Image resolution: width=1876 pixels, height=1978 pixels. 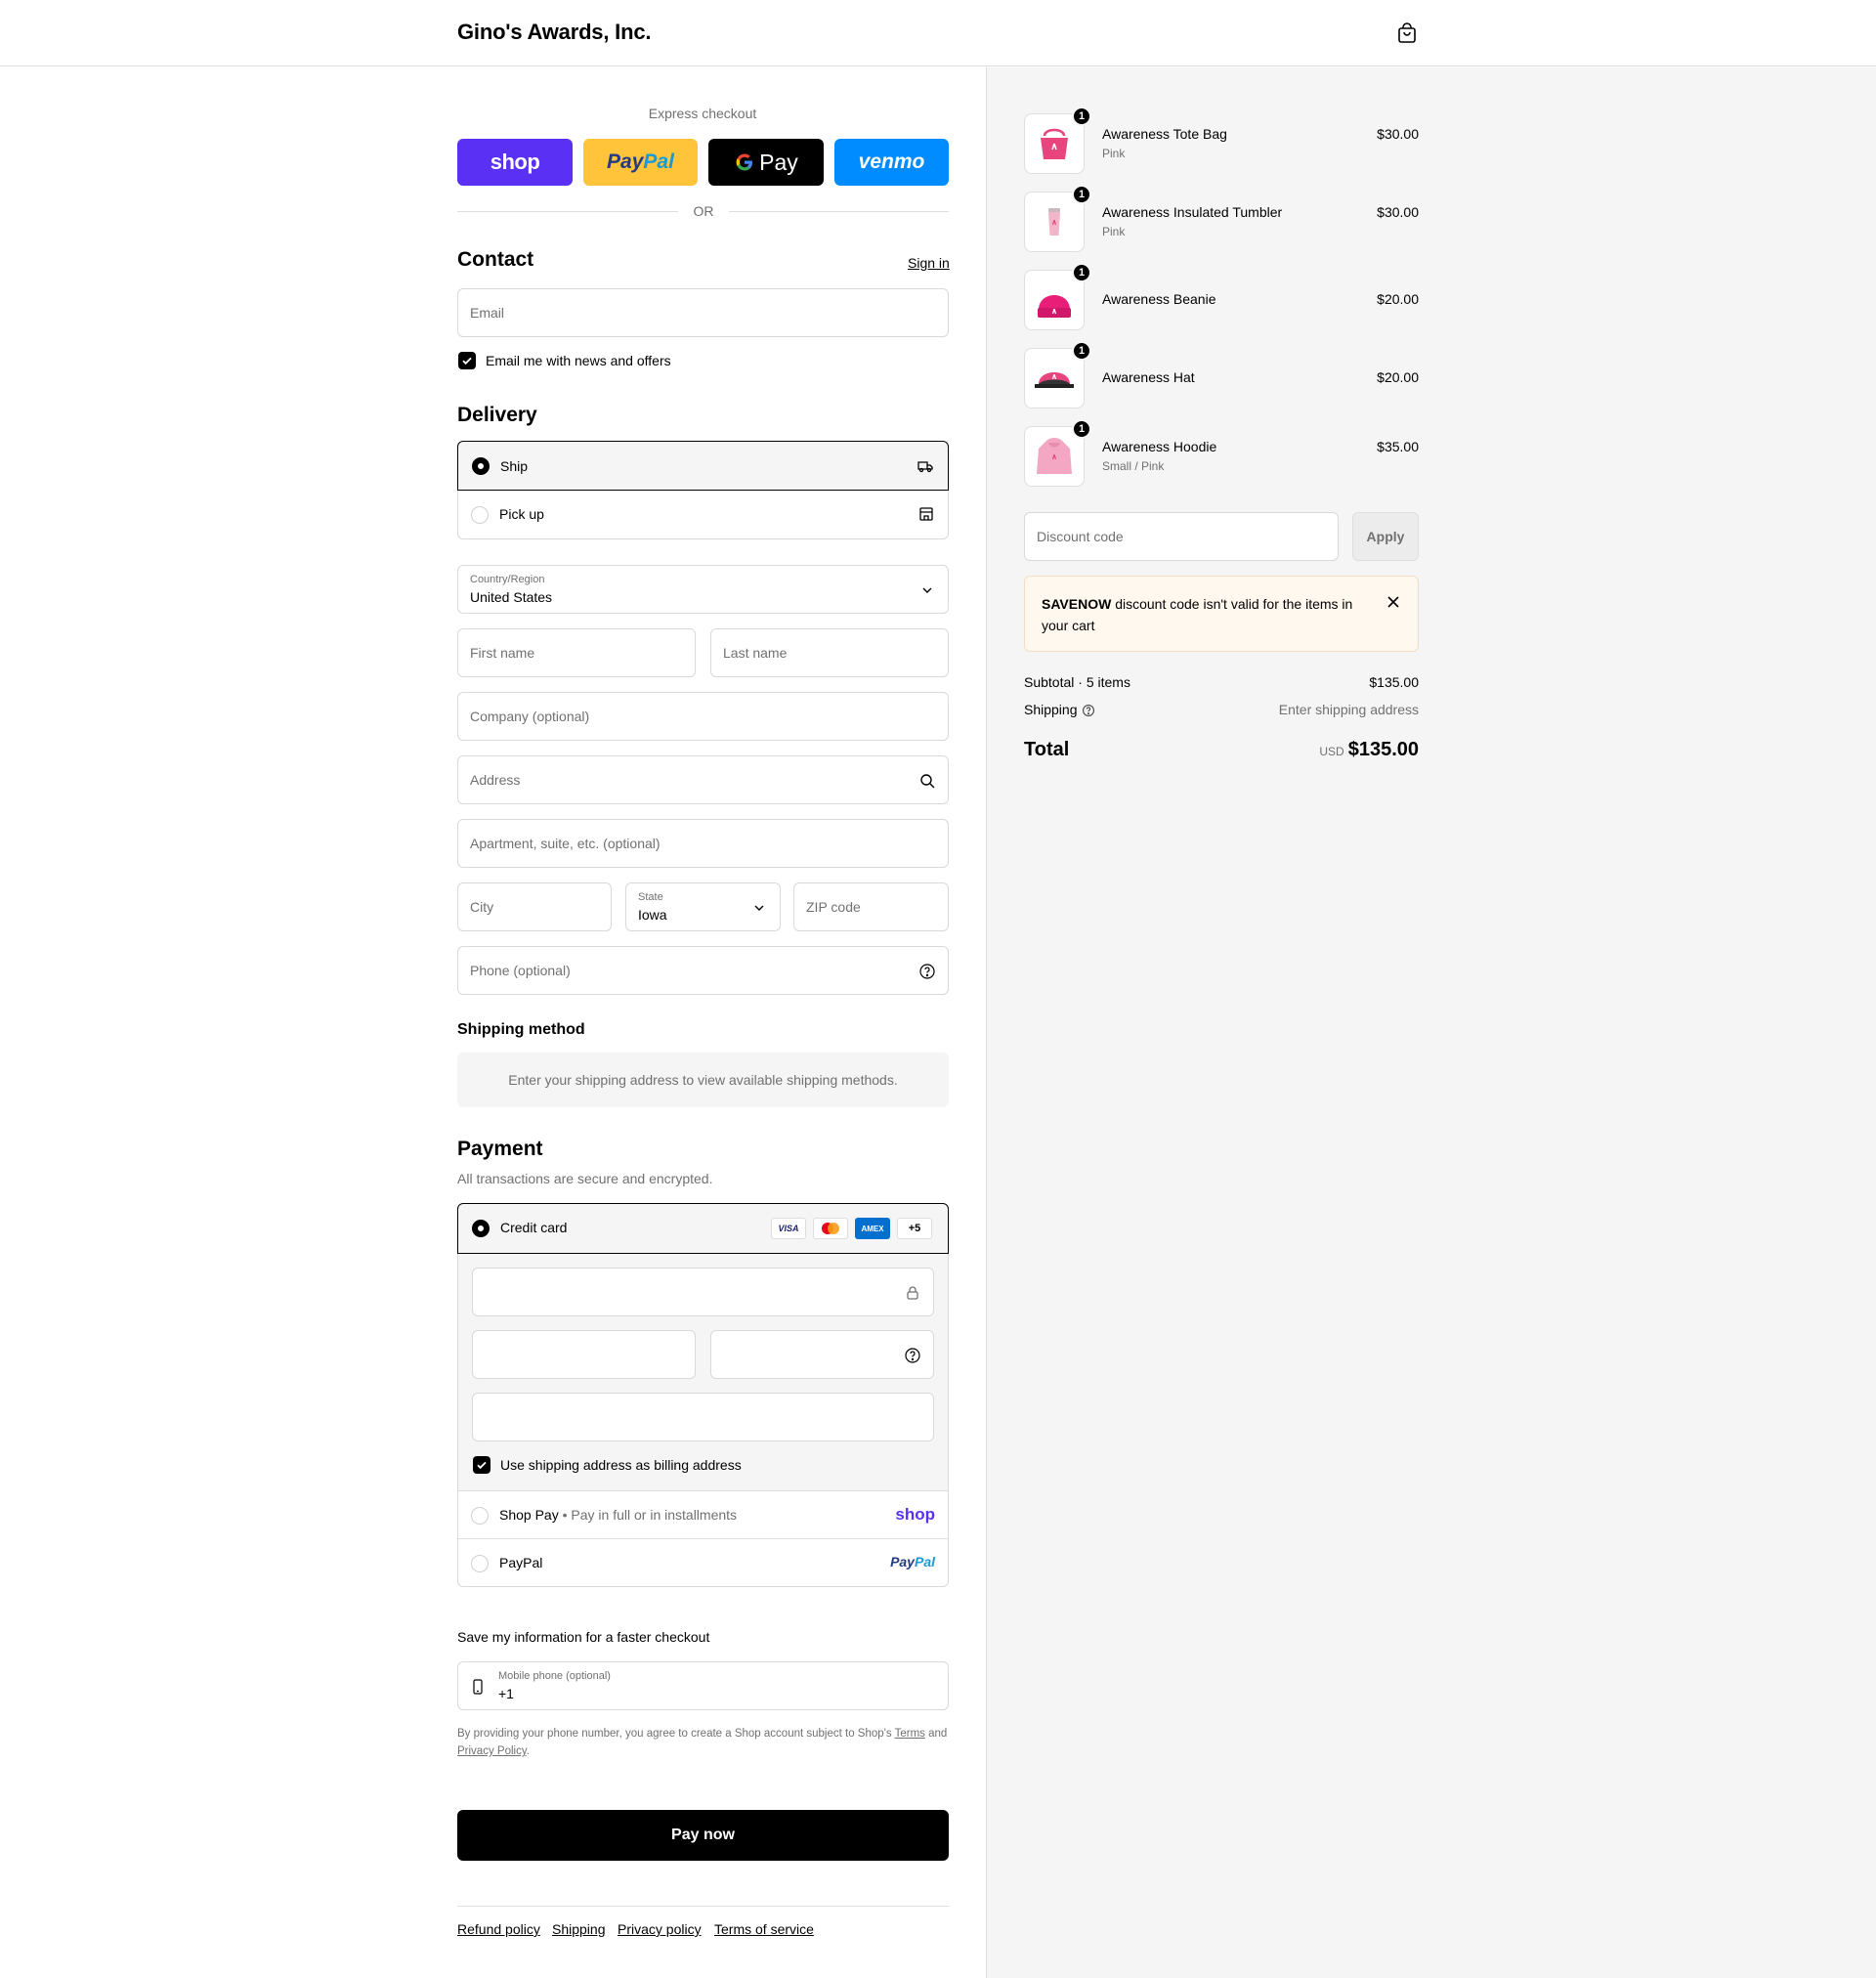 What do you see at coordinates (872, 1228) in the screenshot?
I see `amex-text: AMEX` at bounding box center [872, 1228].